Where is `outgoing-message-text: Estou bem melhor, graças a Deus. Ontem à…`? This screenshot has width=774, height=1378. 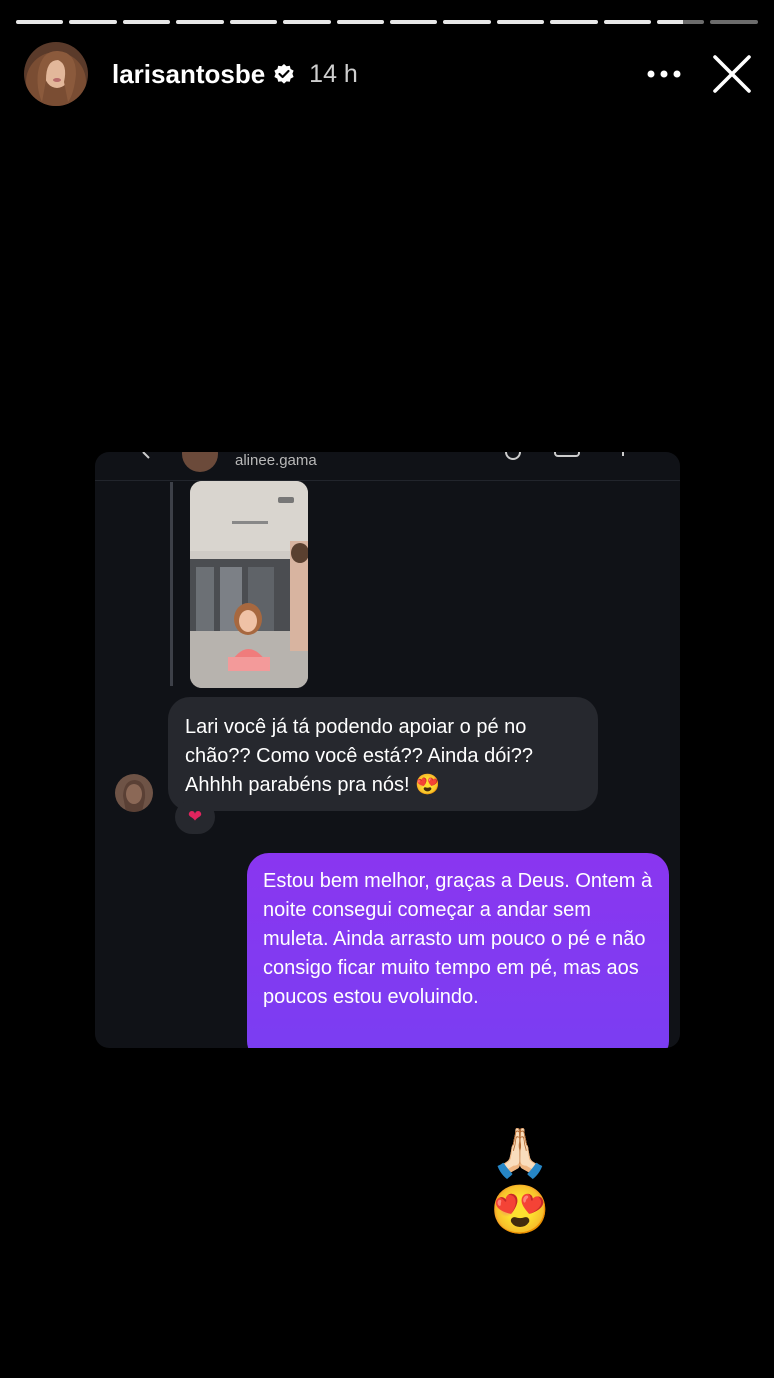 outgoing-message-text: Estou bem melhor, graças a Deus. Ontem à… is located at coordinates (458, 939).